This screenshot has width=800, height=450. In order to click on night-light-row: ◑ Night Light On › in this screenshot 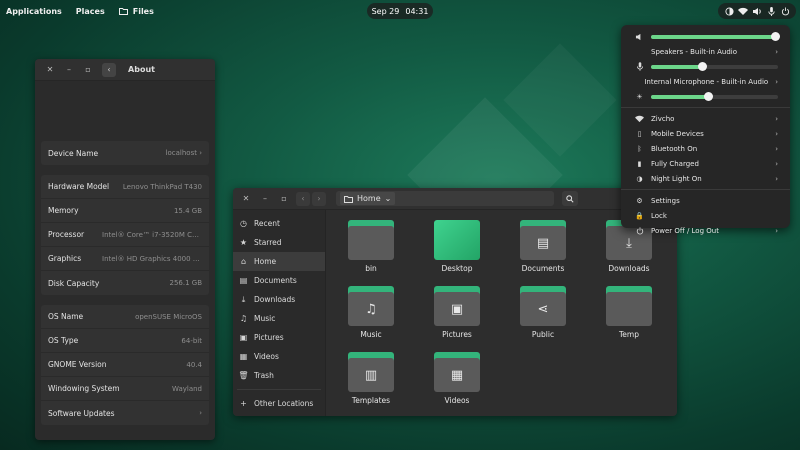, I will do `click(705, 178)`.